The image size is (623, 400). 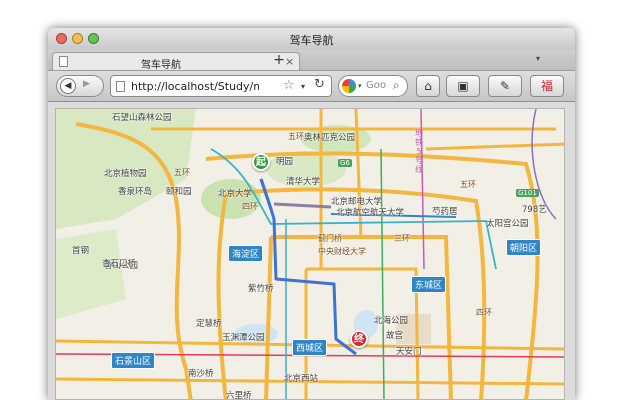 What do you see at coordinates (391, 321) in the screenshot?
I see `map-label: 北海公园` at bounding box center [391, 321].